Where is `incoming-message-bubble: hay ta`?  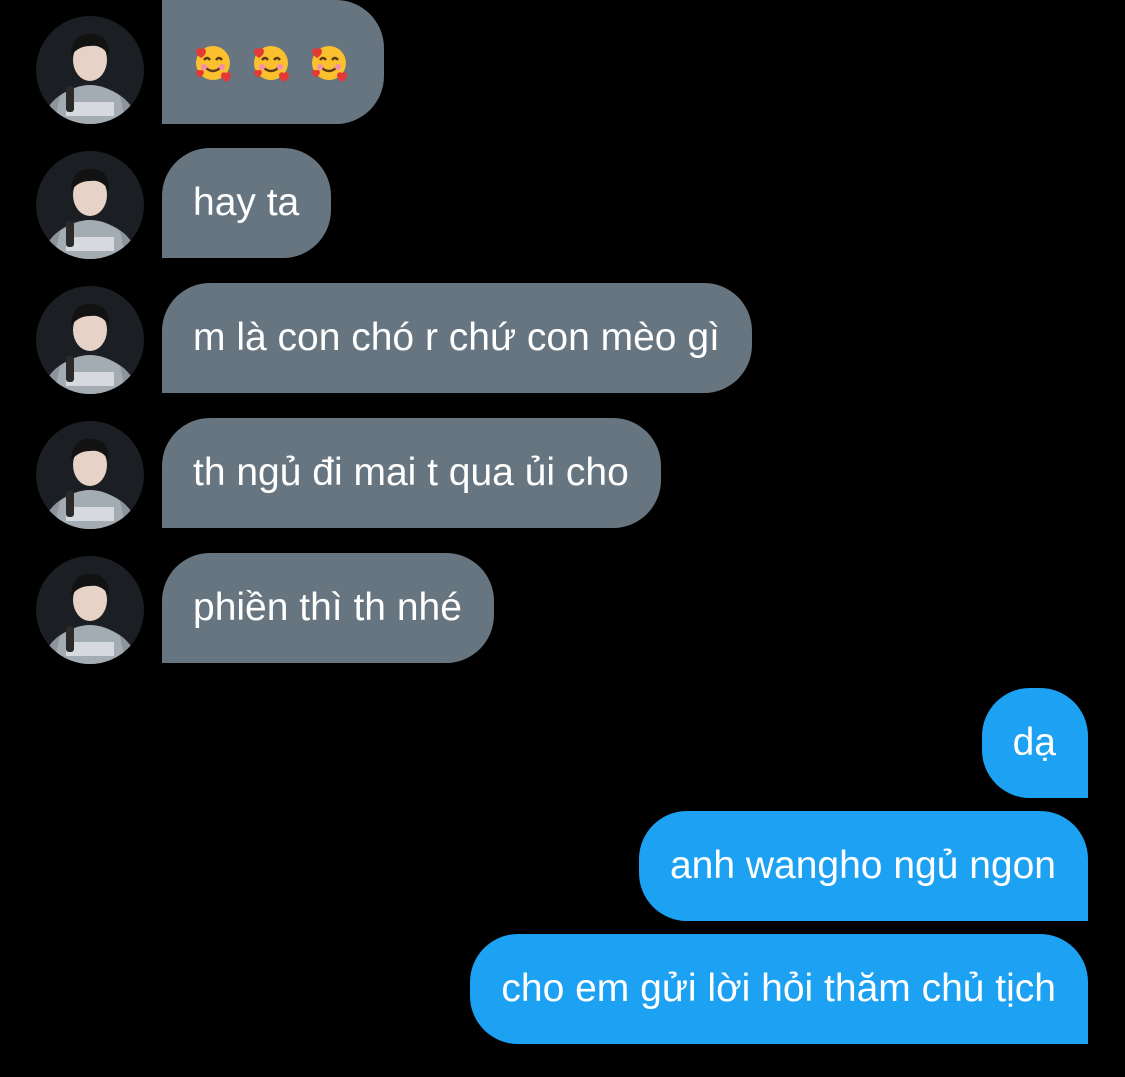
incoming-message-bubble: hay ta is located at coordinates (247, 203).